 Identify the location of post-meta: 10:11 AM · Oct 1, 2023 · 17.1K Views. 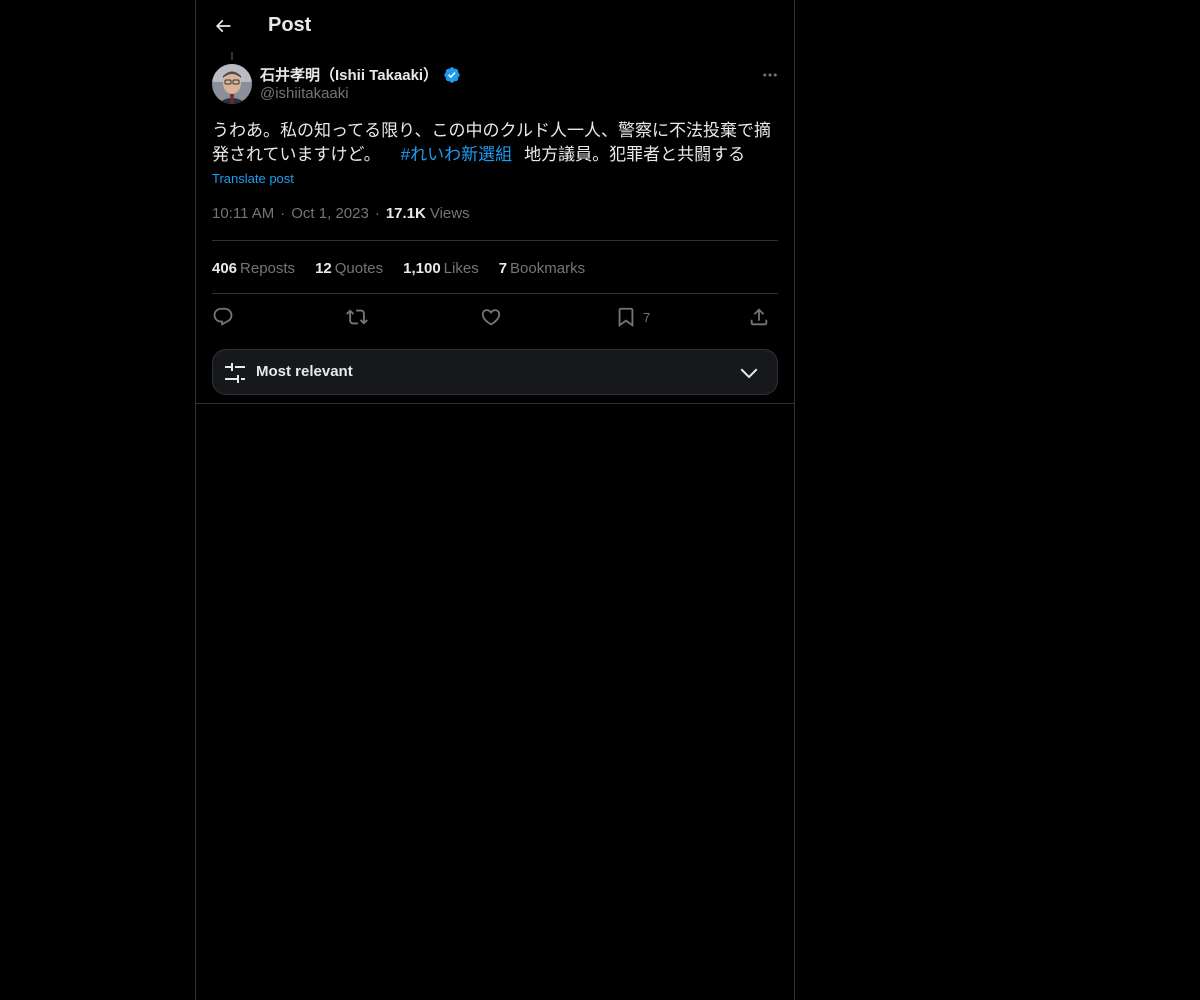
(341, 213).